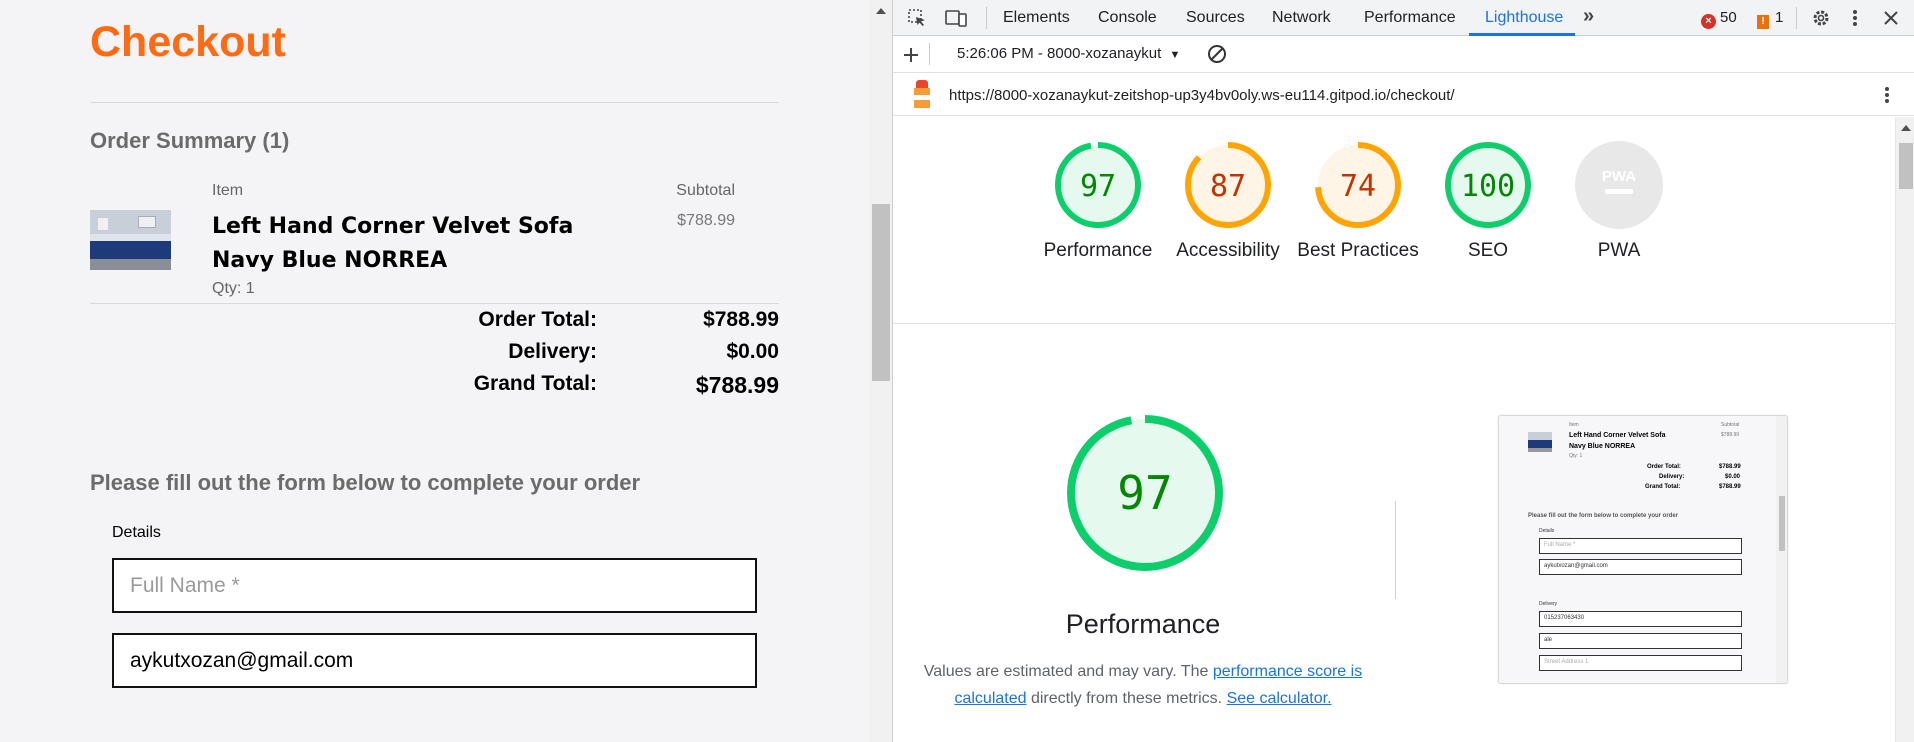 Image resolution: width=1914 pixels, height=742 pixels. What do you see at coordinates (1395, 550) in the screenshot?
I see `vertical-divider` at bounding box center [1395, 550].